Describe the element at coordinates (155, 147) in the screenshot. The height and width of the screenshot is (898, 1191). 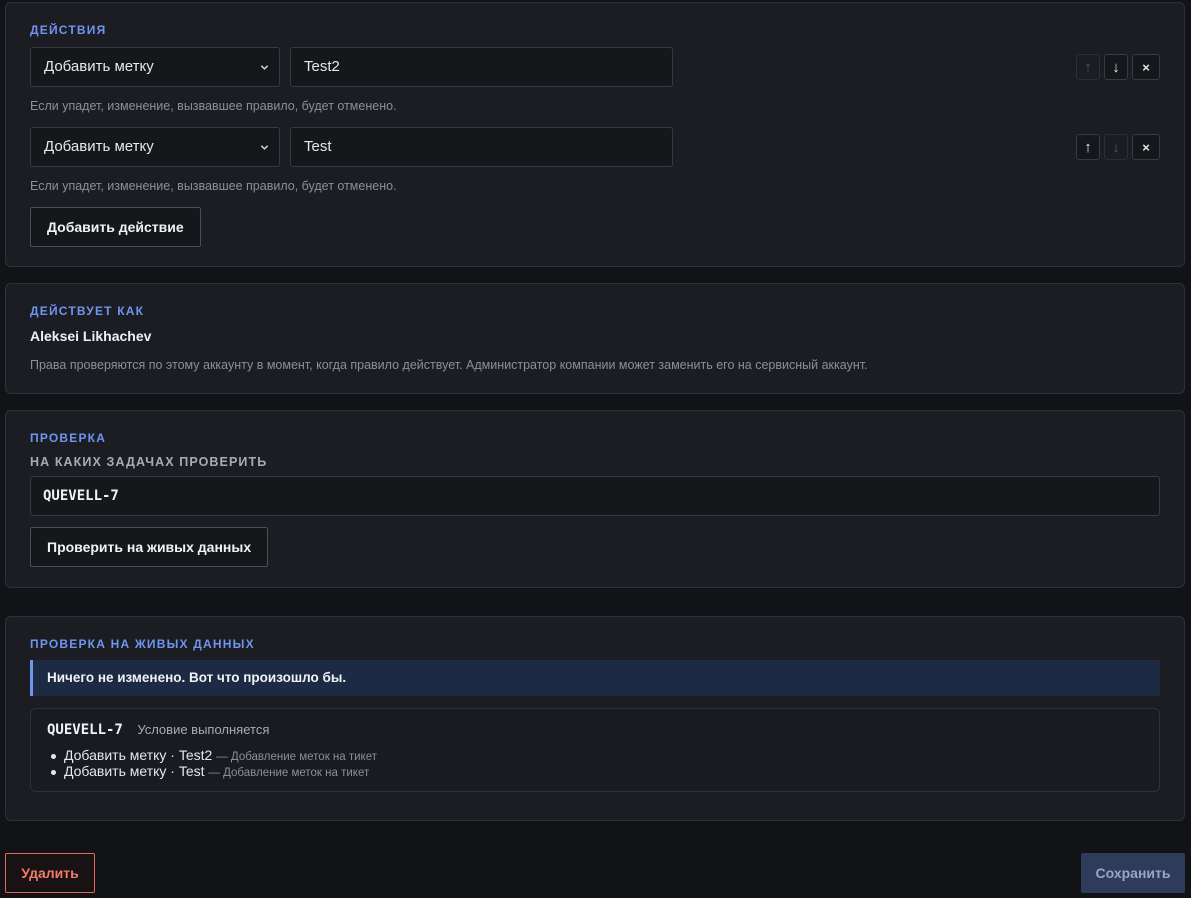
I see `action-type-select-2: Добавить метку` at that location.